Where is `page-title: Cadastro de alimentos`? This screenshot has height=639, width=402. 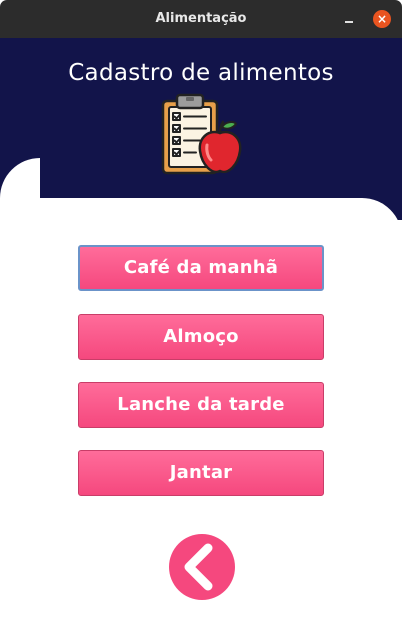
page-title: Cadastro de alimentos is located at coordinates (201, 73).